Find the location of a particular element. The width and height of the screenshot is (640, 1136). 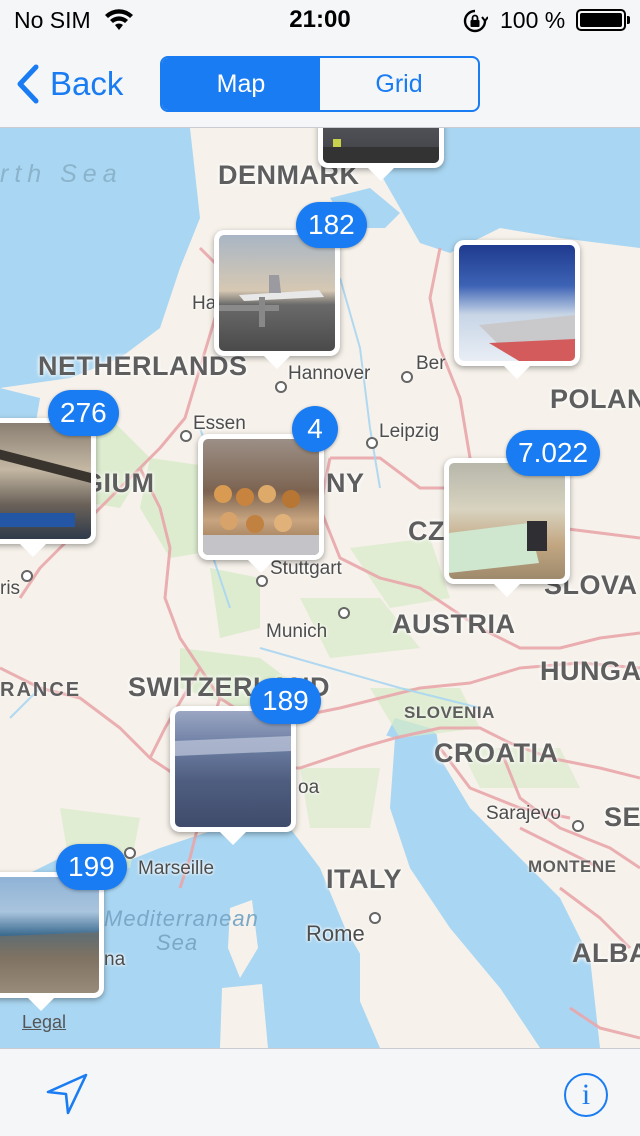

label-hannover: Hannover is located at coordinates (329, 373).